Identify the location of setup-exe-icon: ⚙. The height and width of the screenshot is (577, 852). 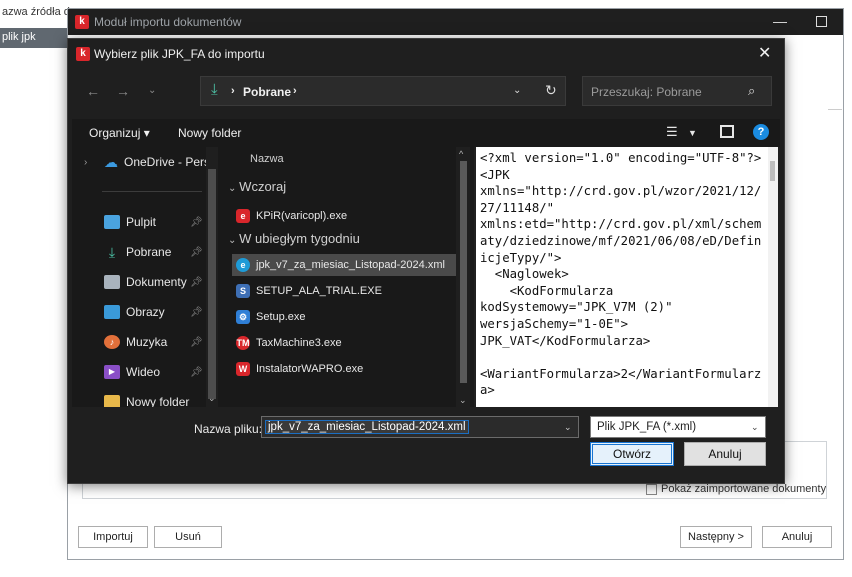
(243, 317).